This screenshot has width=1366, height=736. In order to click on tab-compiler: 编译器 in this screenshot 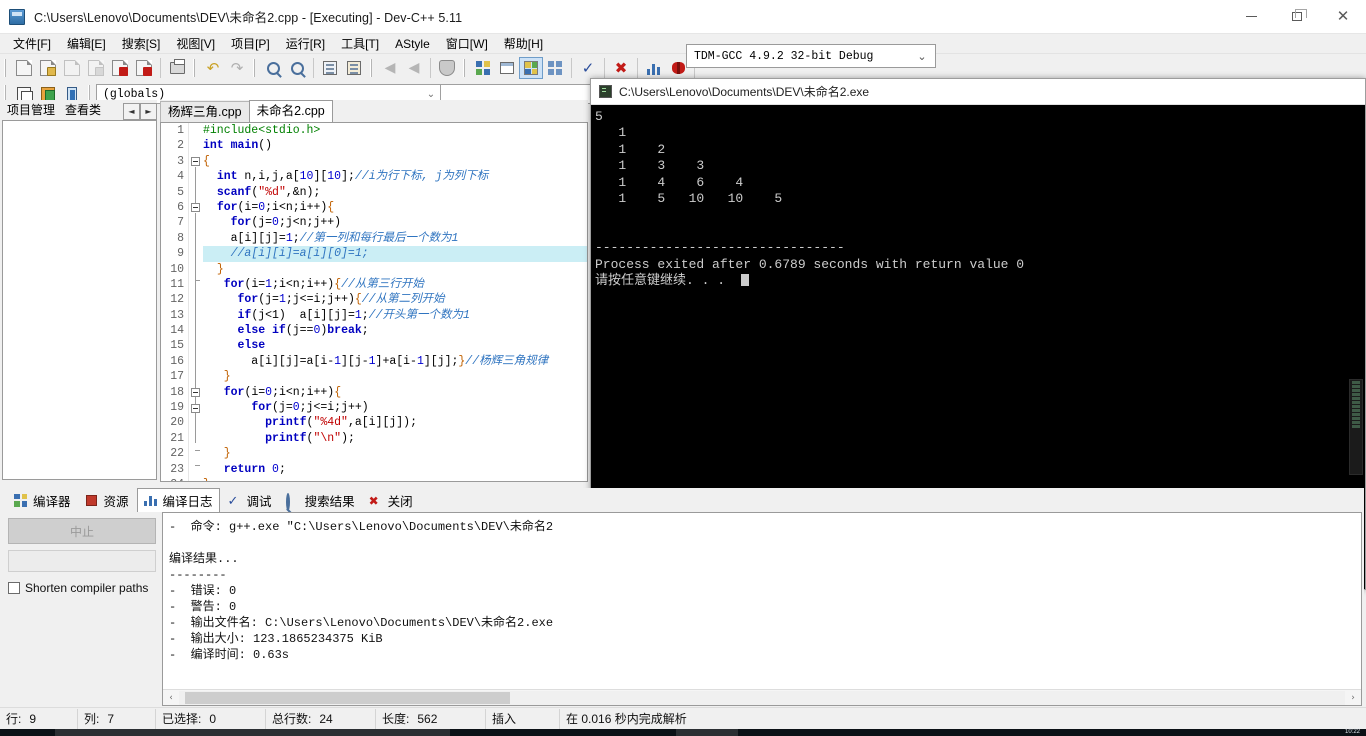, I will do `click(42, 500)`.